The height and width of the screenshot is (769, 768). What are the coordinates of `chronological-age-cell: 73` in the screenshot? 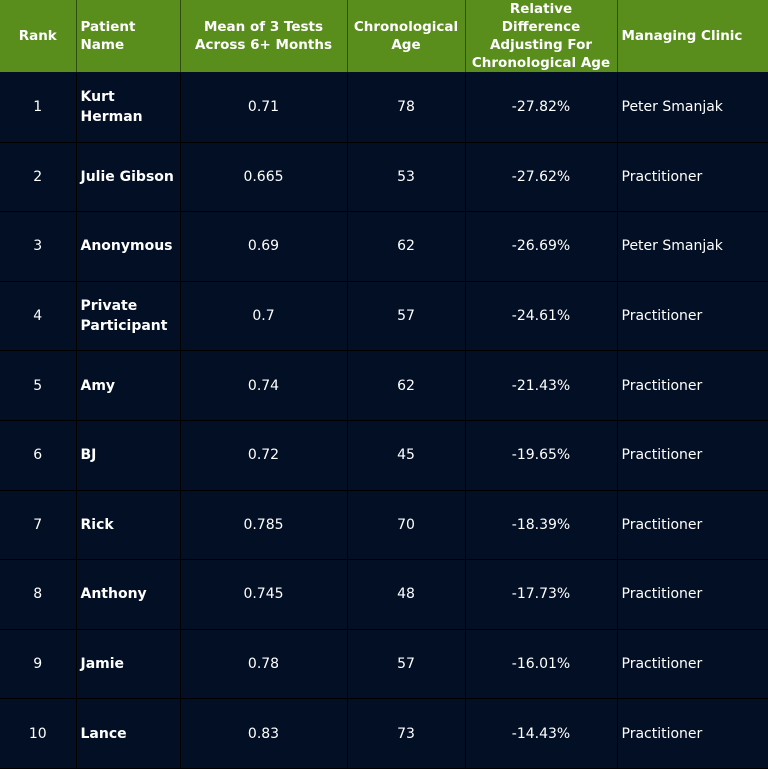 It's located at (406, 733).